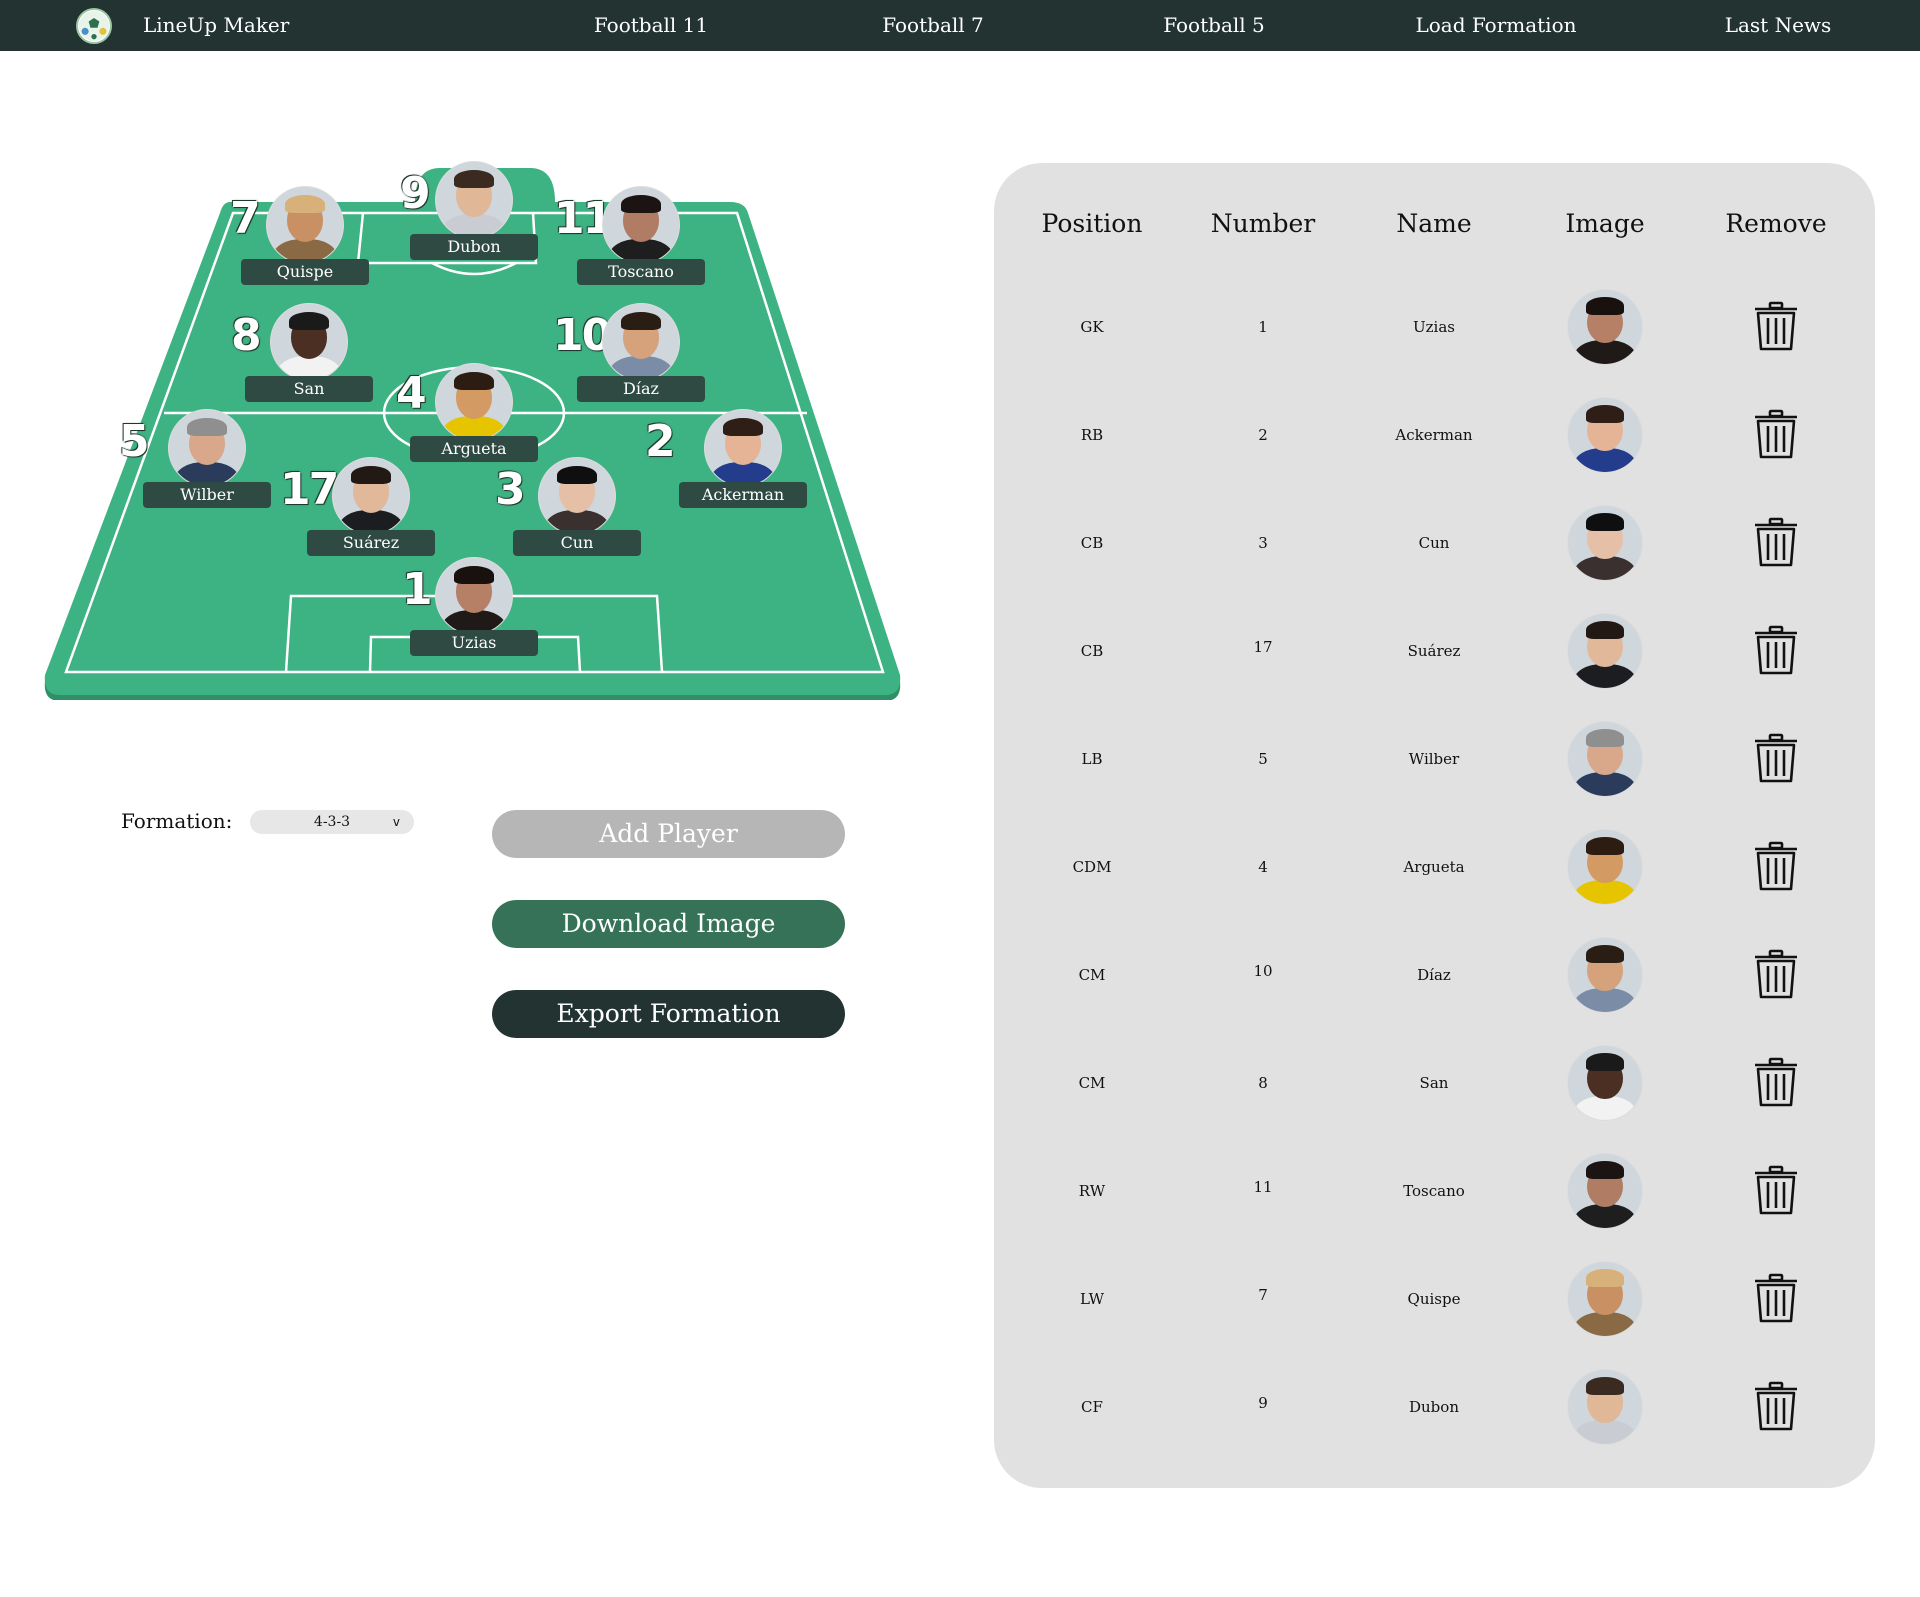  Describe the element at coordinates (1434, 651) in the screenshot. I see `table-row: CB 17 Suárez` at that location.